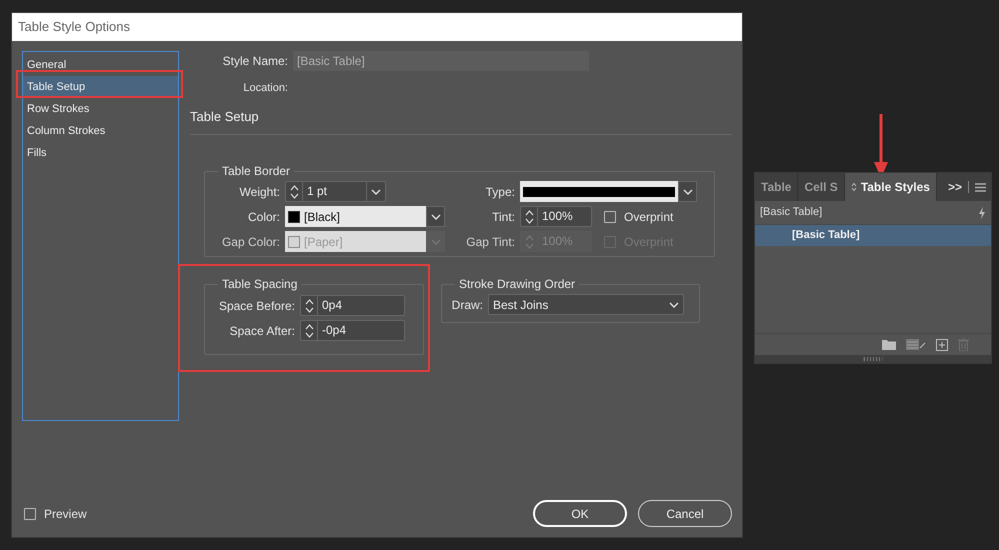 The width and height of the screenshot is (999, 550). I want to click on field-label: Color:, so click(264, 217).